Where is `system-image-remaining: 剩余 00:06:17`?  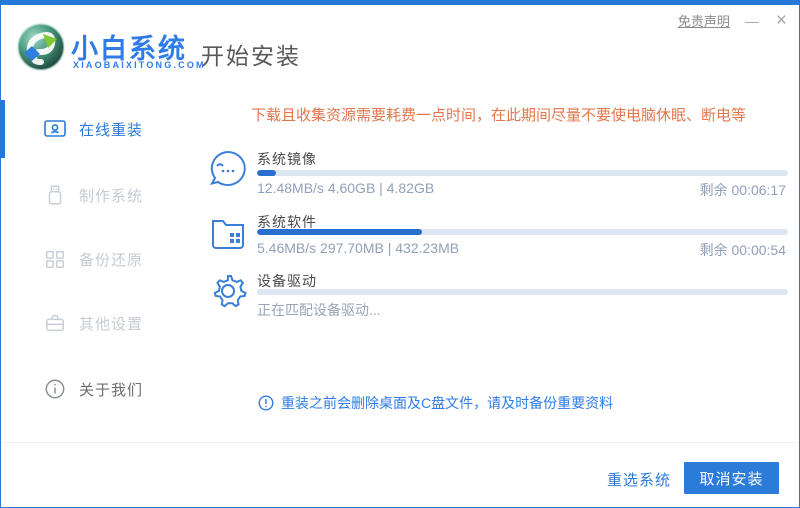 system-image-remaining: 剩余 00:06:17 is located at coordinates (742, 190).